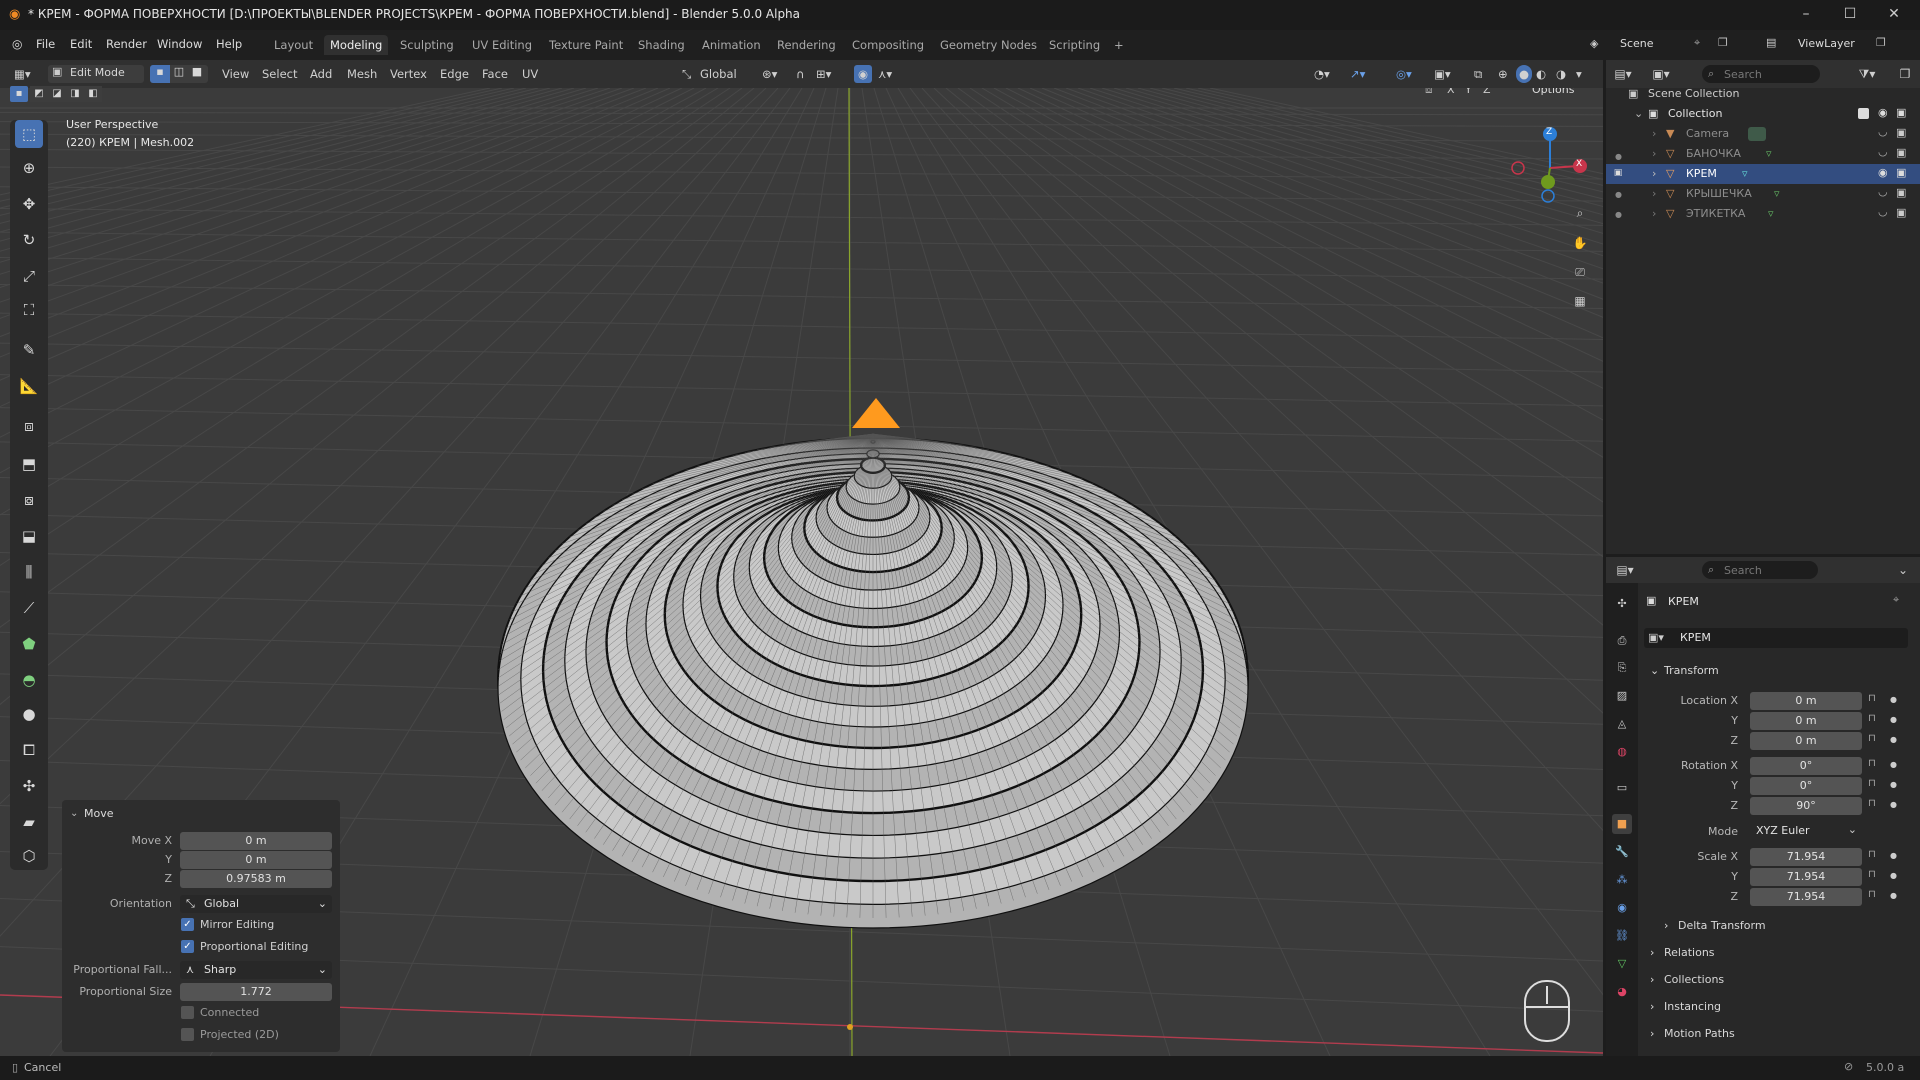 The width and height of the screenshot is (1920, 1080). What do you see at coordinates (81, 44) in the screenshot?
I see `menu-edit: Edit` at bounding box center [81, 44].